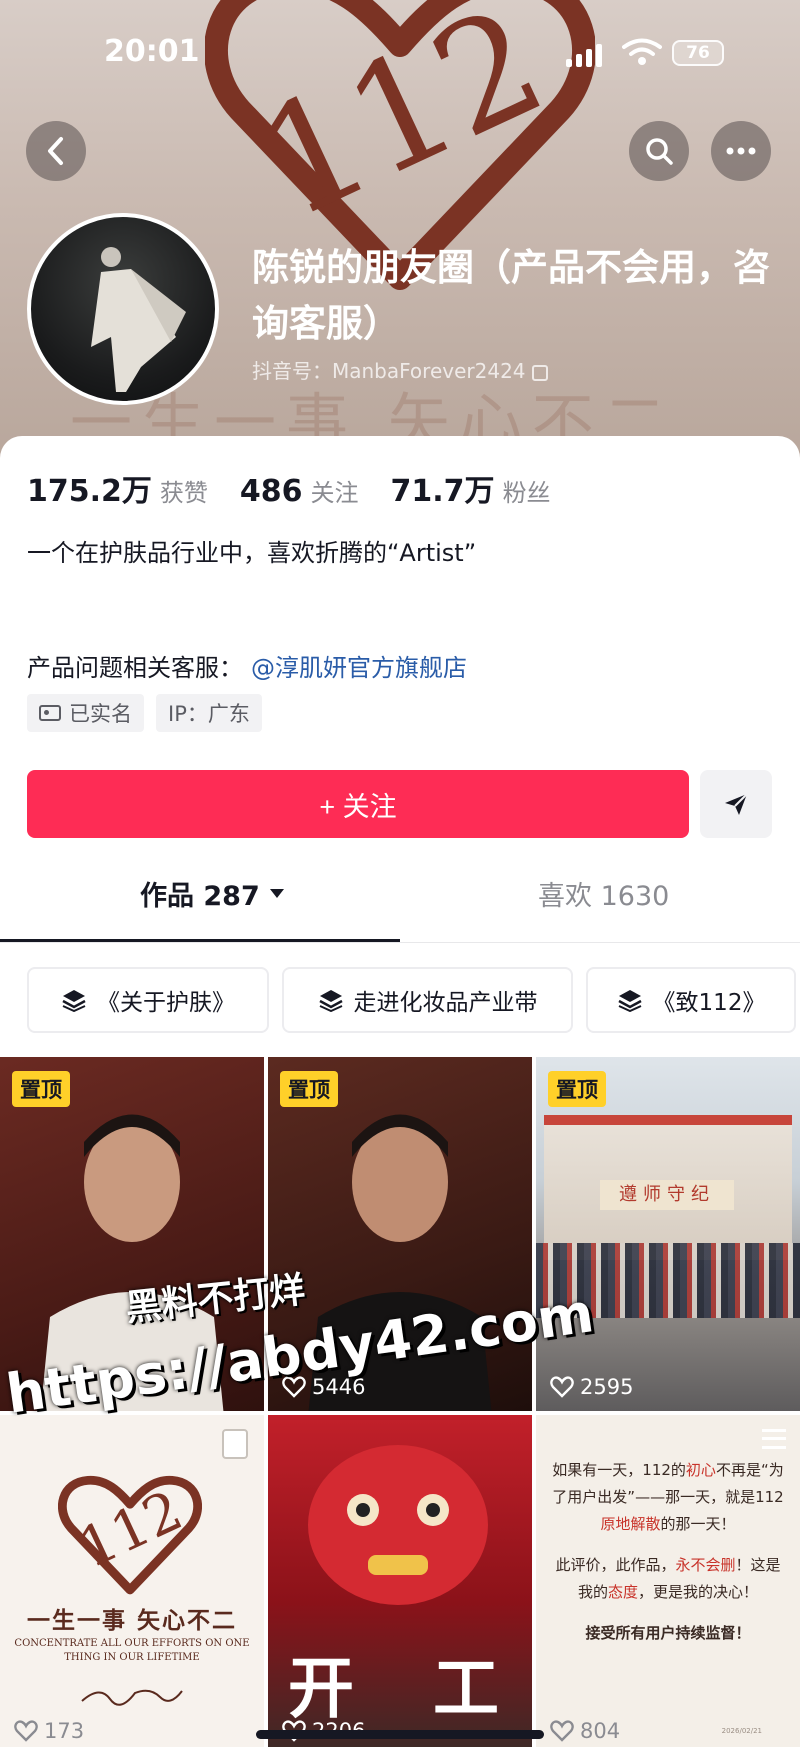 The width and height of the screenshot is (800, 1747). I want to click on video-thumbnail: 开 工 2206, so click(400, 1581).